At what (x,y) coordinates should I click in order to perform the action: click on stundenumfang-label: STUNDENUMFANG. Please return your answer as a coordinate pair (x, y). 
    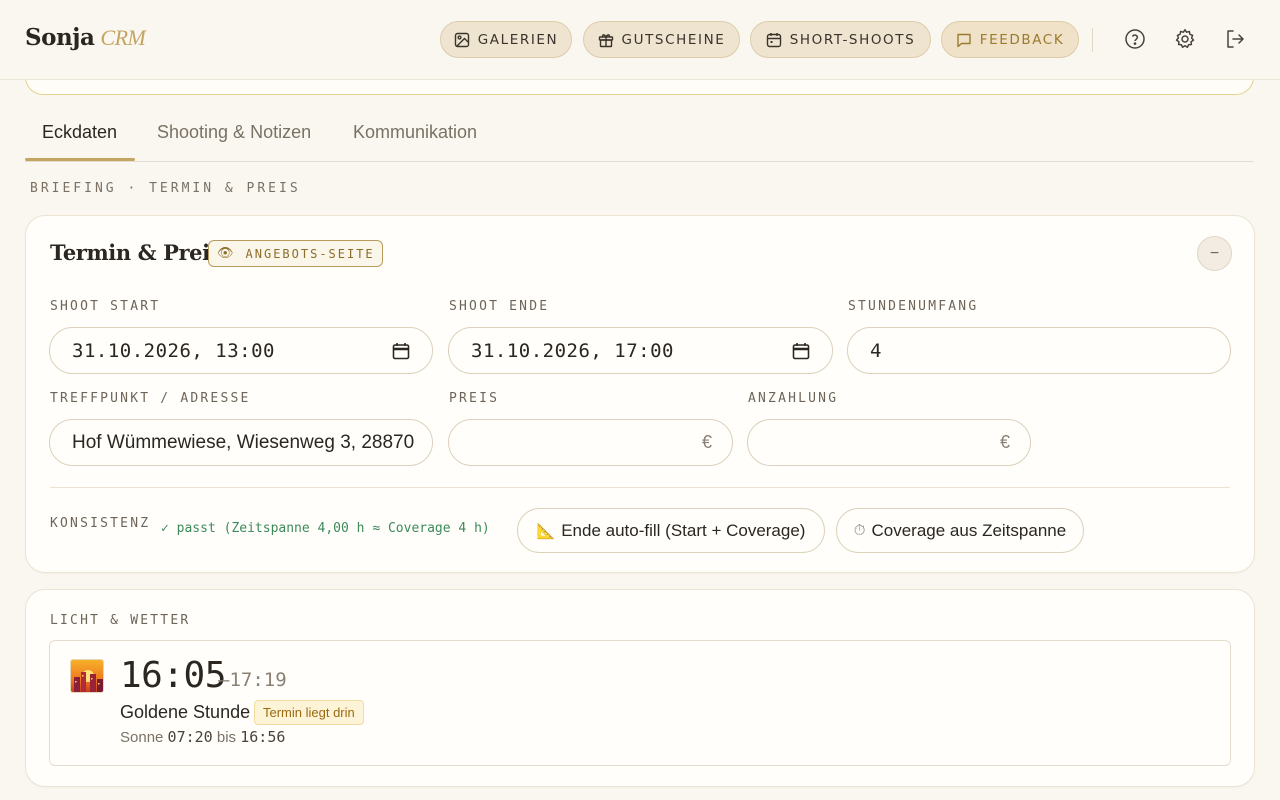
    Looking at the image, I should click on (913, 306).